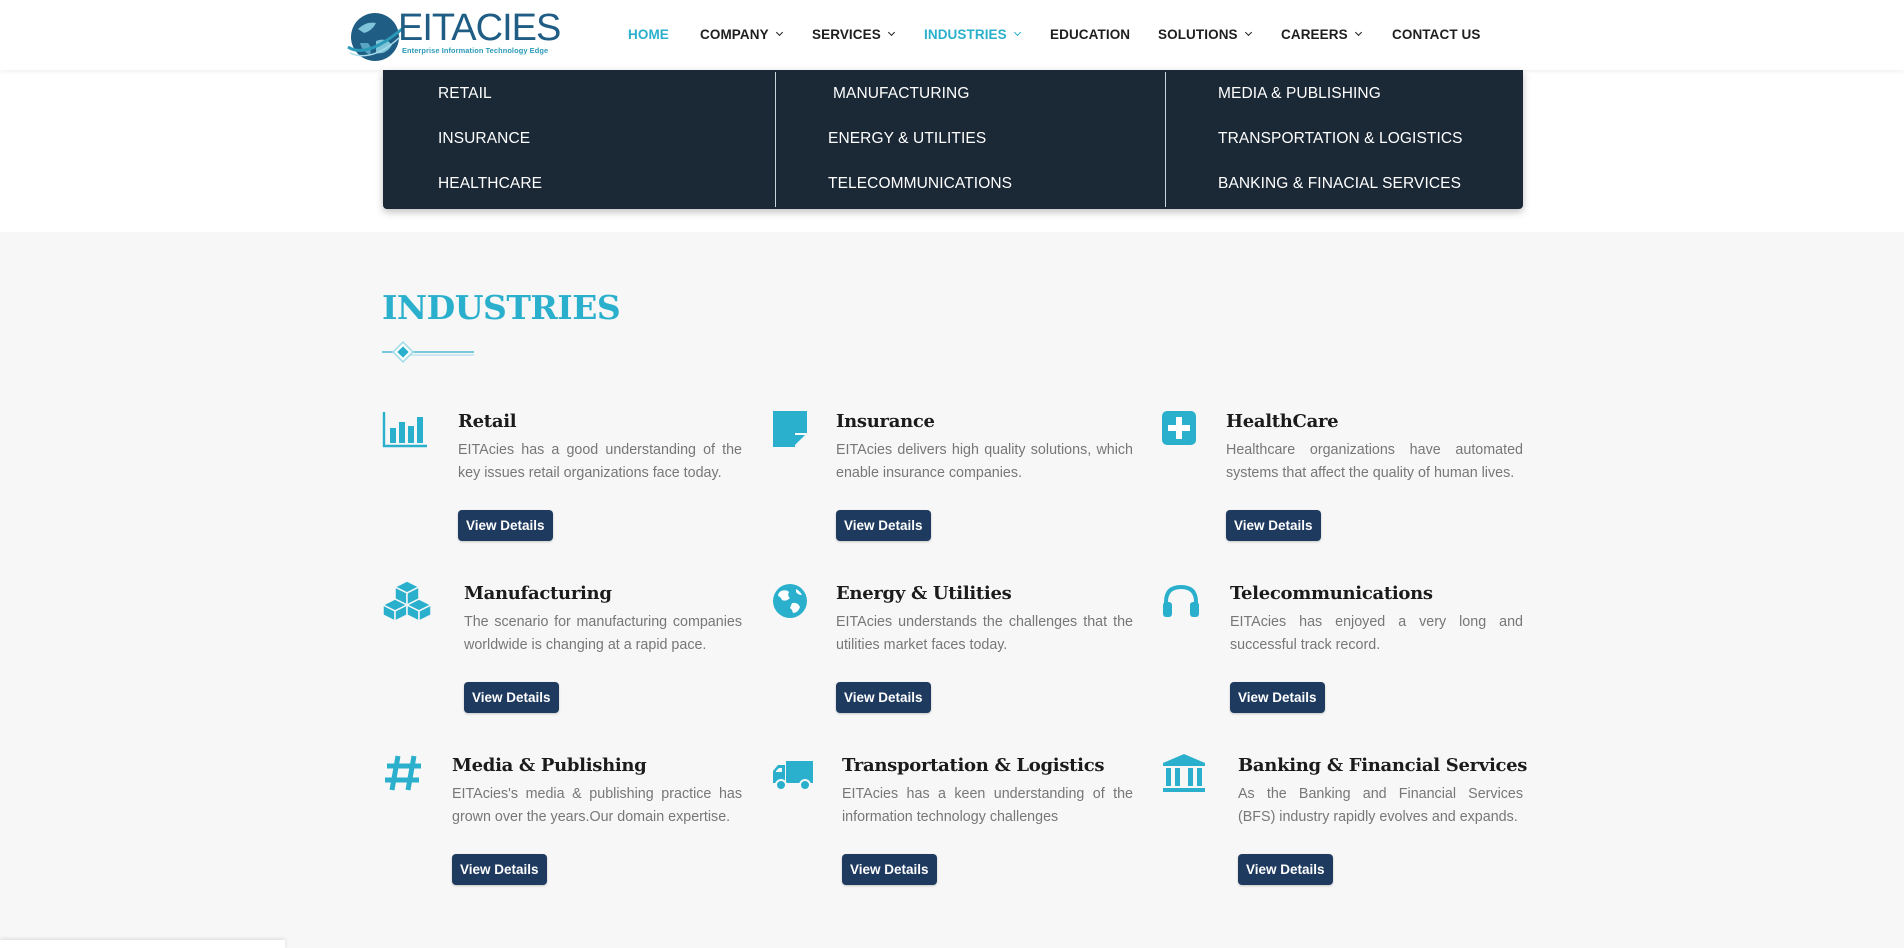  What do you see at coordinates (465, 94) in the screenshot?
I see `dropdown-item-retail: RETAIL` at bounding box center [465, 94].